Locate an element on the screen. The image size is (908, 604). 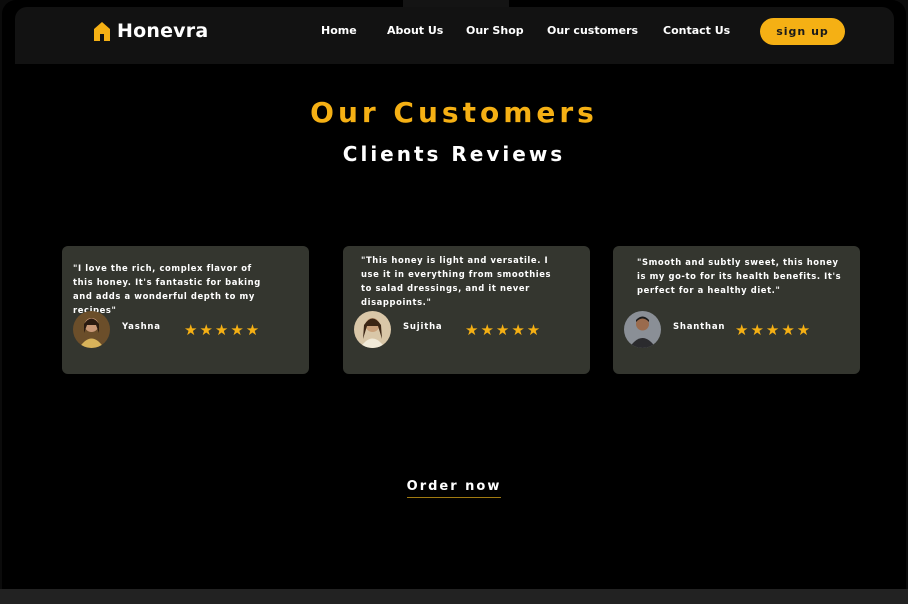
nav-home: Home is located at coordinates (339, 30).